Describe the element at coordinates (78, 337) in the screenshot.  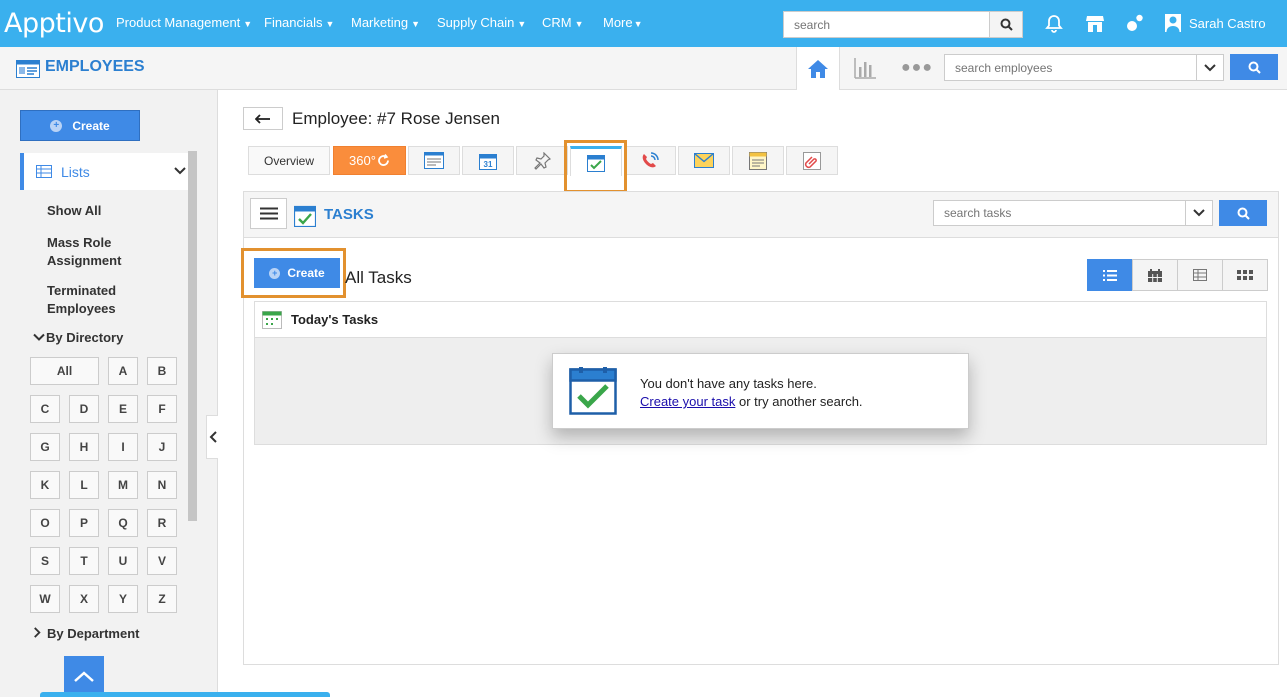
I see `by-directory-toggle: By Directory` at that location.